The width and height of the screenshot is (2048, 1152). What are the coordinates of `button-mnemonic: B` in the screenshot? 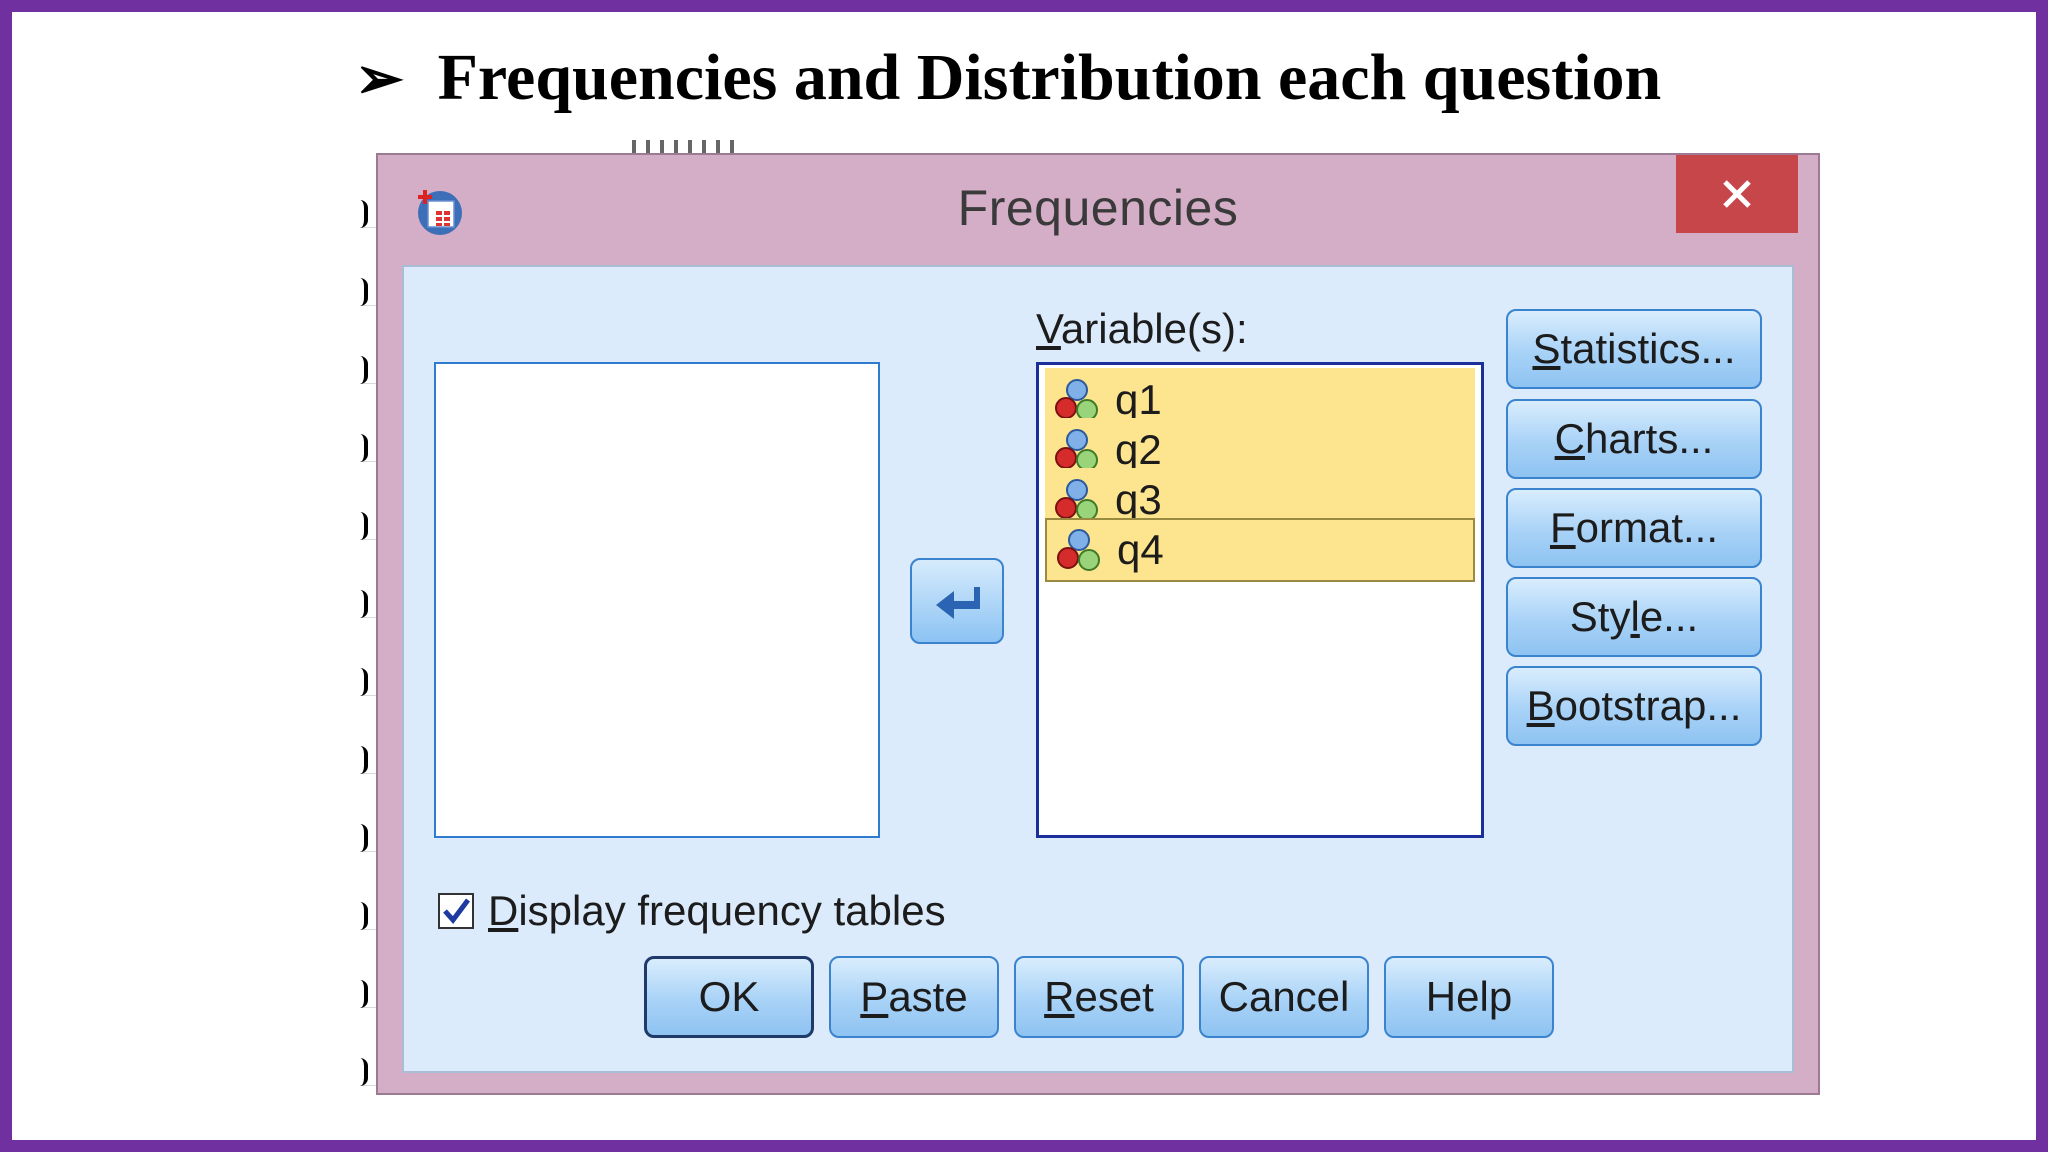 It's located at (1540, 705).